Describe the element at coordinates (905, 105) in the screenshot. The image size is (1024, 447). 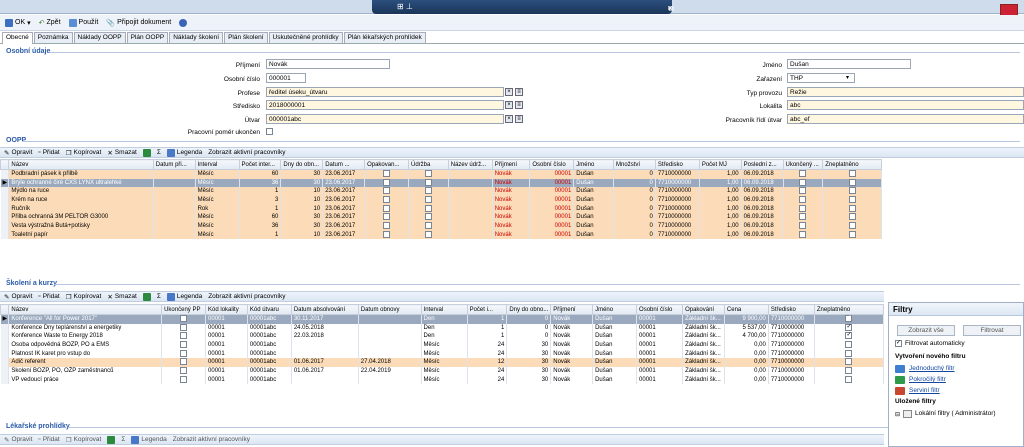
I see `lokalita-field: abc` at that location.